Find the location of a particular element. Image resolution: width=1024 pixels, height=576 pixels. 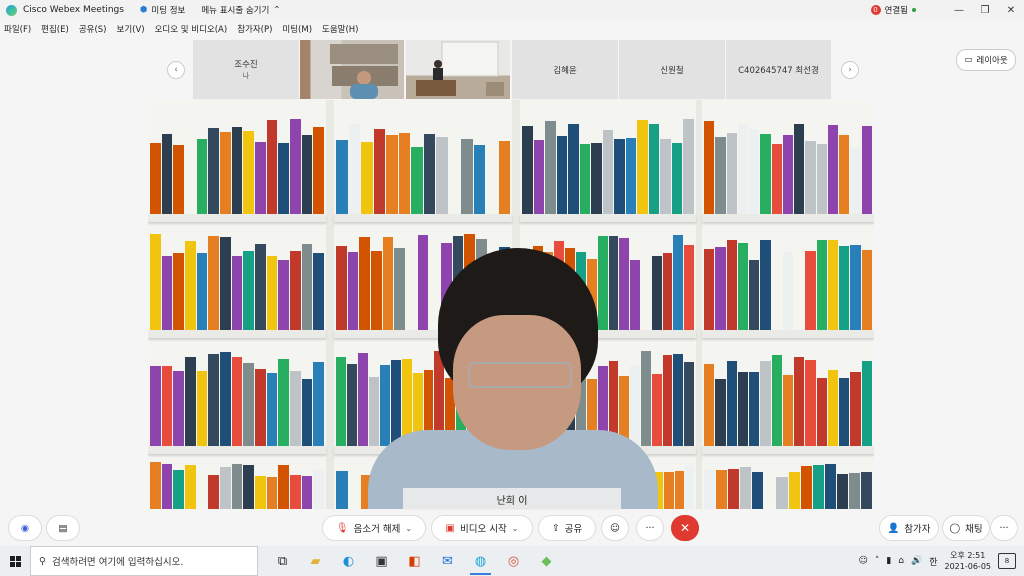

participants-label: 참가자 is located at coordinates (917, 529).